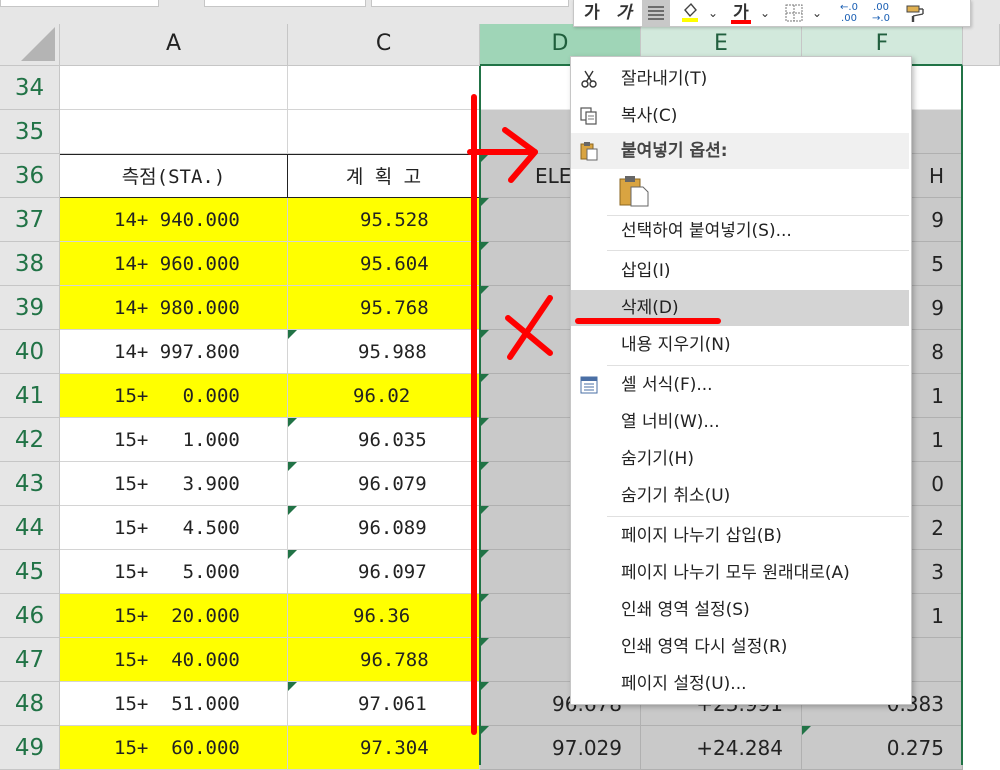 This screenshot has width=1000, height=770. What do you see at coordinates (174, 748) in the screenshot?
I see `cell-a-49: 15+ 60.000` at bounding box center [174, 748].